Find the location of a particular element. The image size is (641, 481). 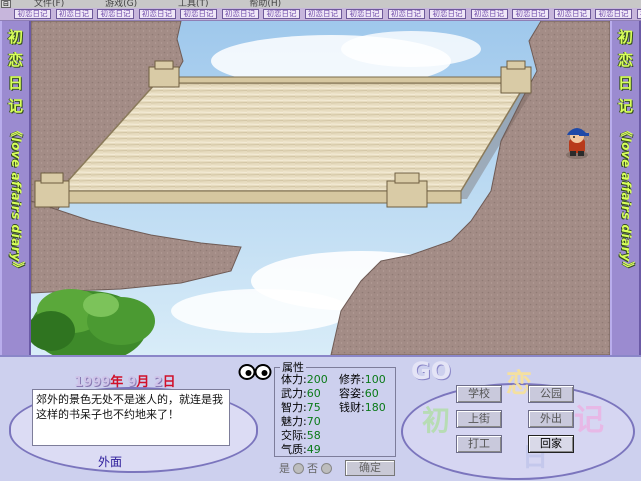

menu-items: 文件(F) 游戏(G) 工具(T) 帮助(H) is located at coordinates (157, 4).